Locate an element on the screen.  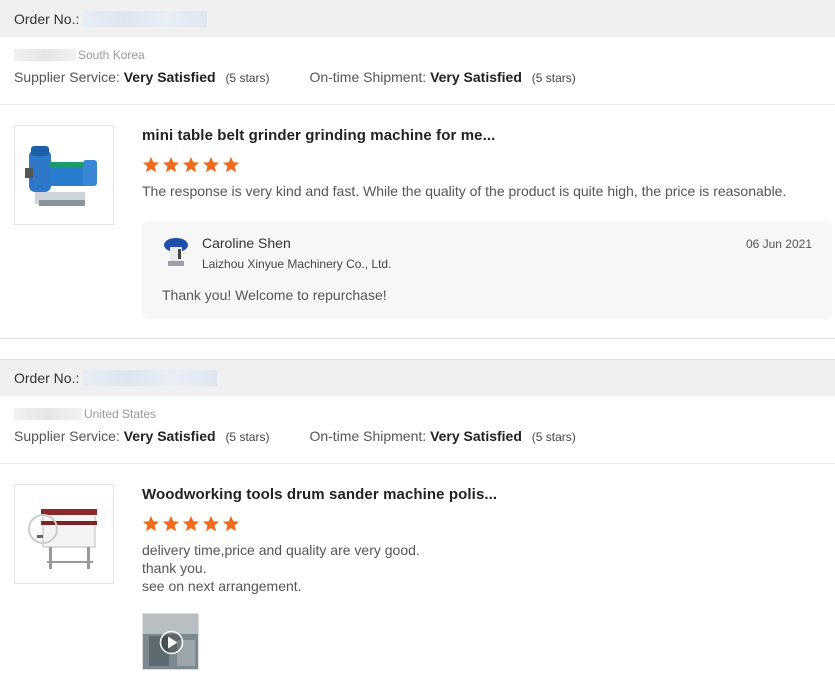
supplier-avatar is located at coordinates (176, 252).